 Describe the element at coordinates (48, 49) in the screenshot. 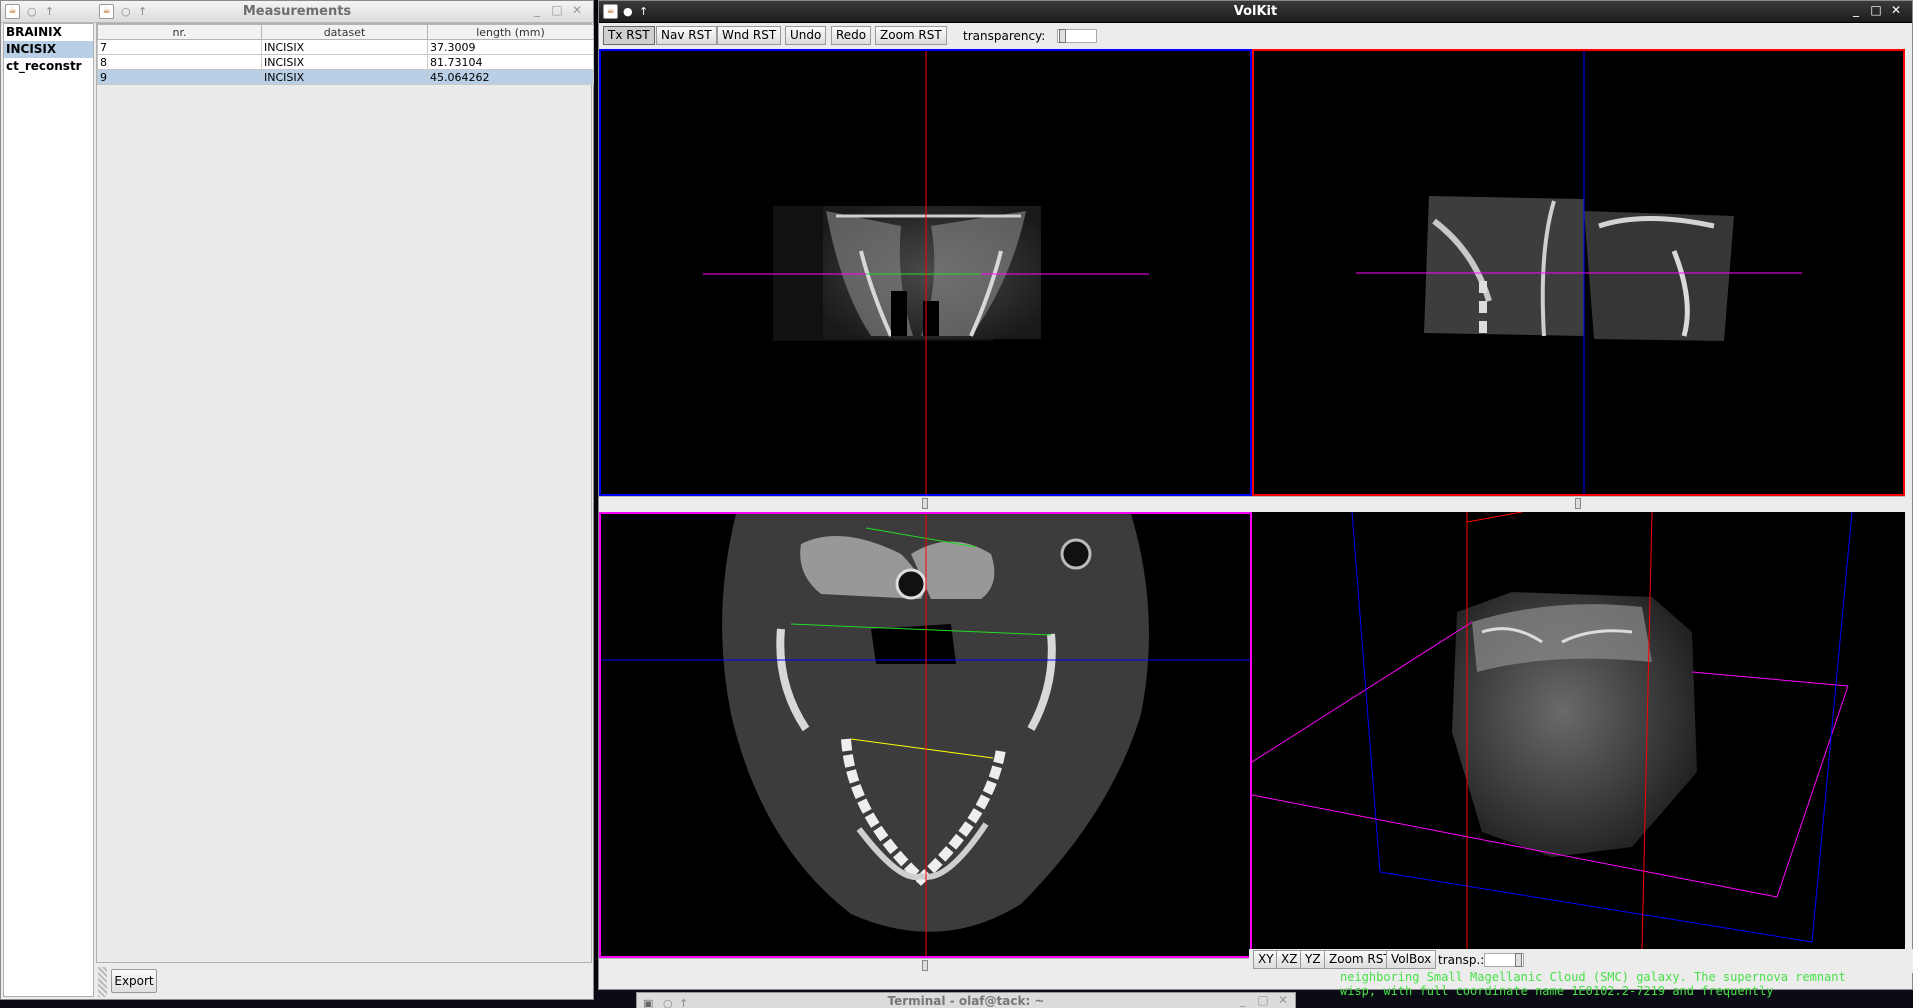

I see `dataset-item-incisix: INCISIX` at that location.